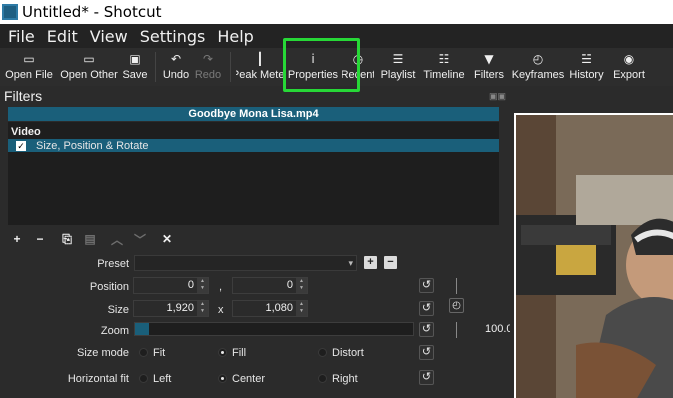  Describe the element at coordinates (208, 67) in the screenshot. I see `redo-button: ↷ Redo` at that location.